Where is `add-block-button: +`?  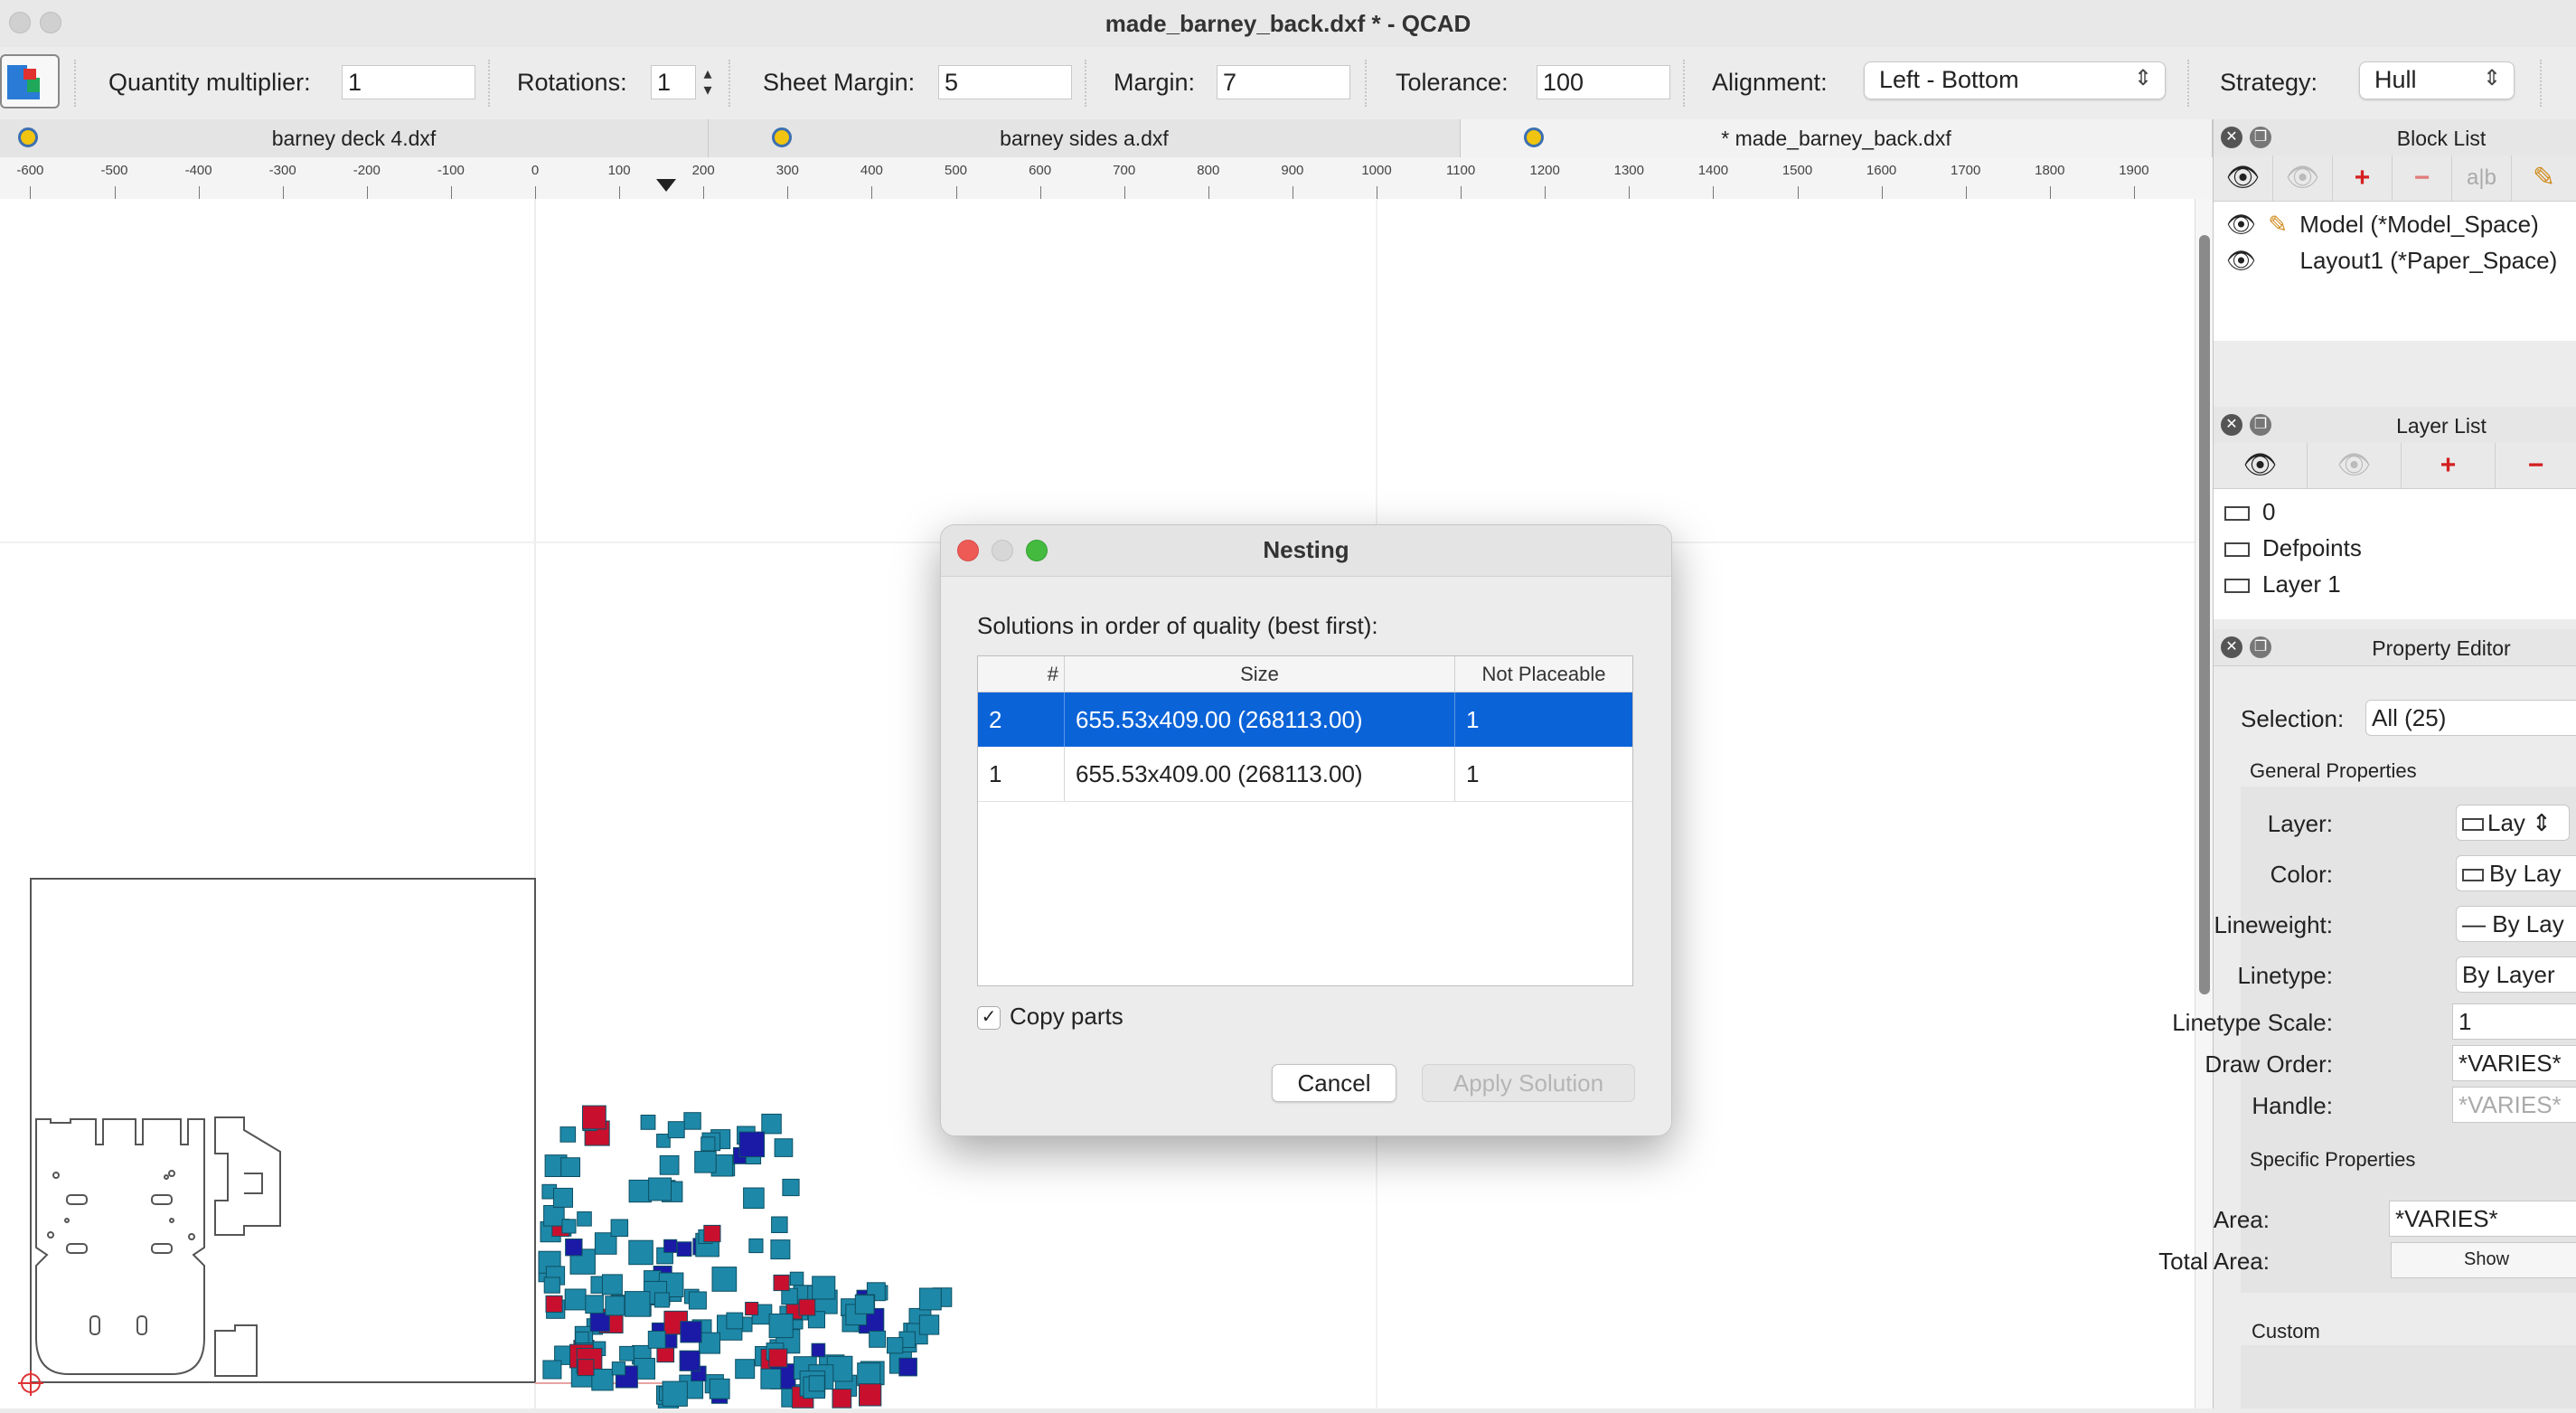 add-block-button: + is located at coordinates (2363, 178).